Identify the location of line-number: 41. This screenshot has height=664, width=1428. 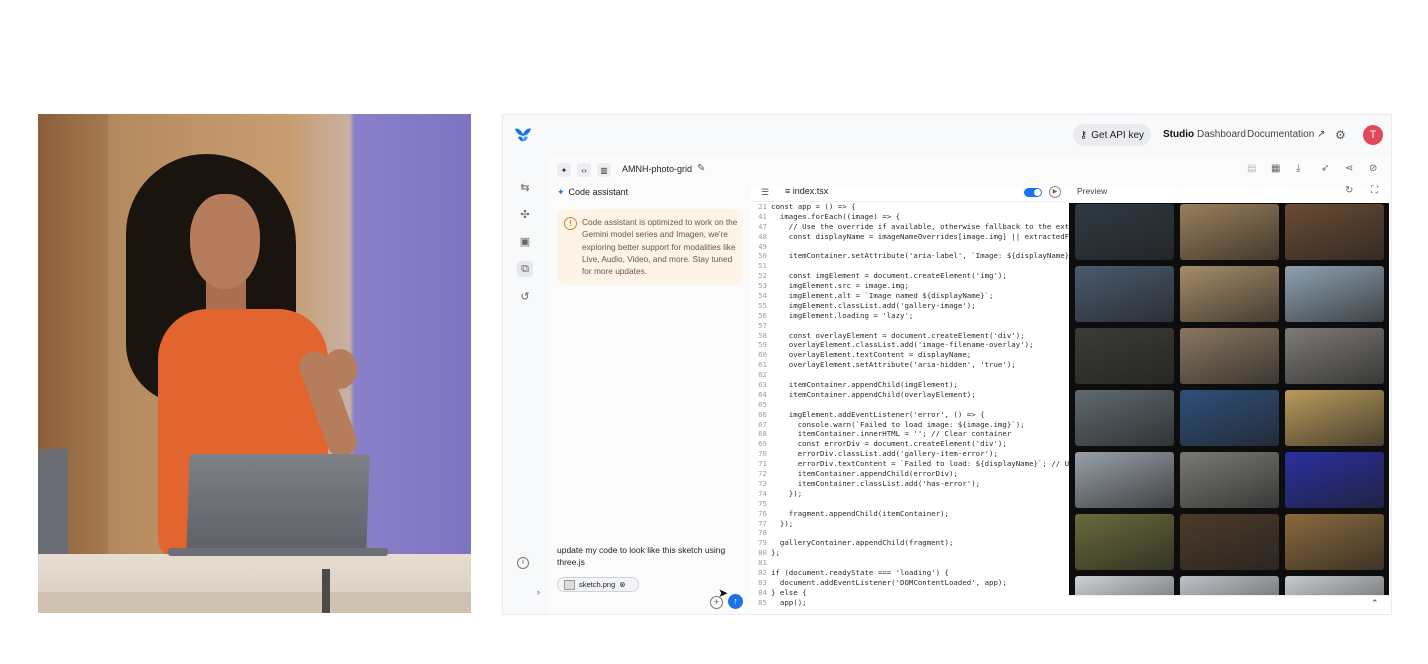
(762, 216).